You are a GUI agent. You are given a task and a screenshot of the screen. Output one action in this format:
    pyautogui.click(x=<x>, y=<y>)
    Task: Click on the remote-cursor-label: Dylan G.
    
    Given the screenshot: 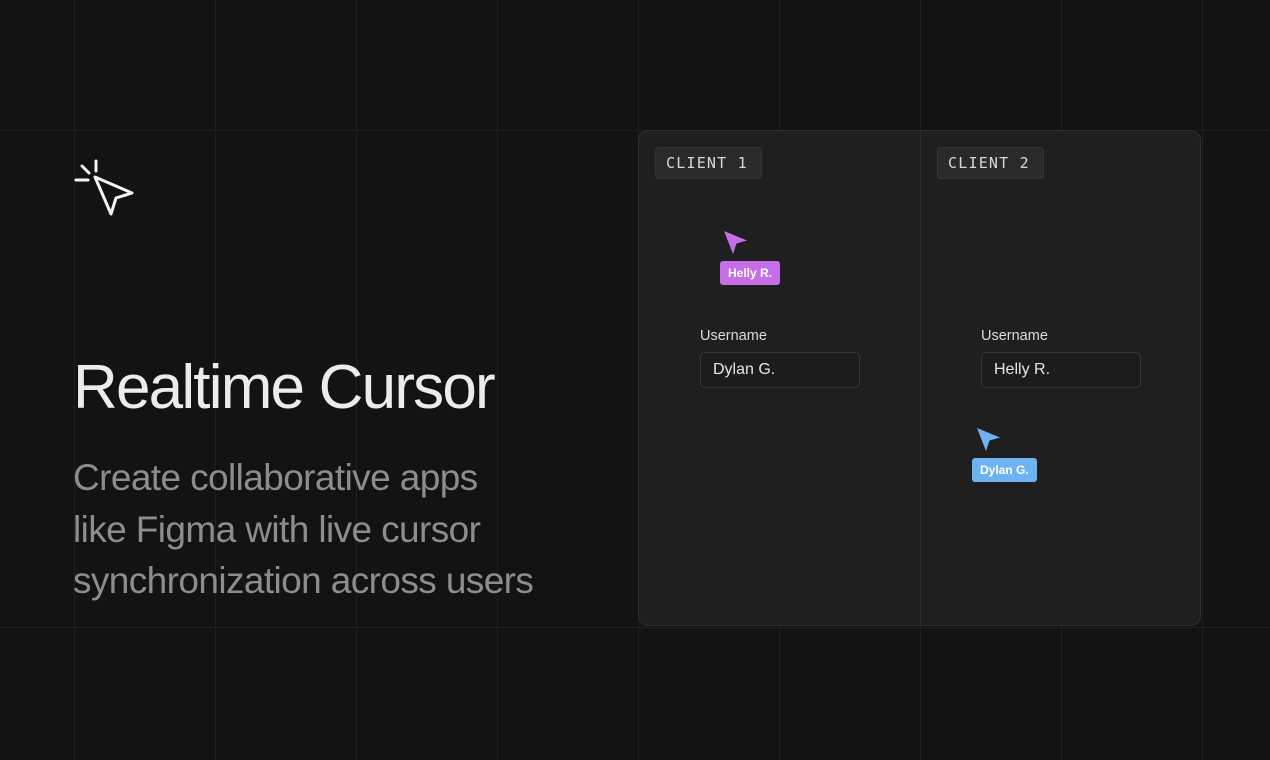 What is the action you would take?
    pyautogui.click(x=1004, y=470)
    